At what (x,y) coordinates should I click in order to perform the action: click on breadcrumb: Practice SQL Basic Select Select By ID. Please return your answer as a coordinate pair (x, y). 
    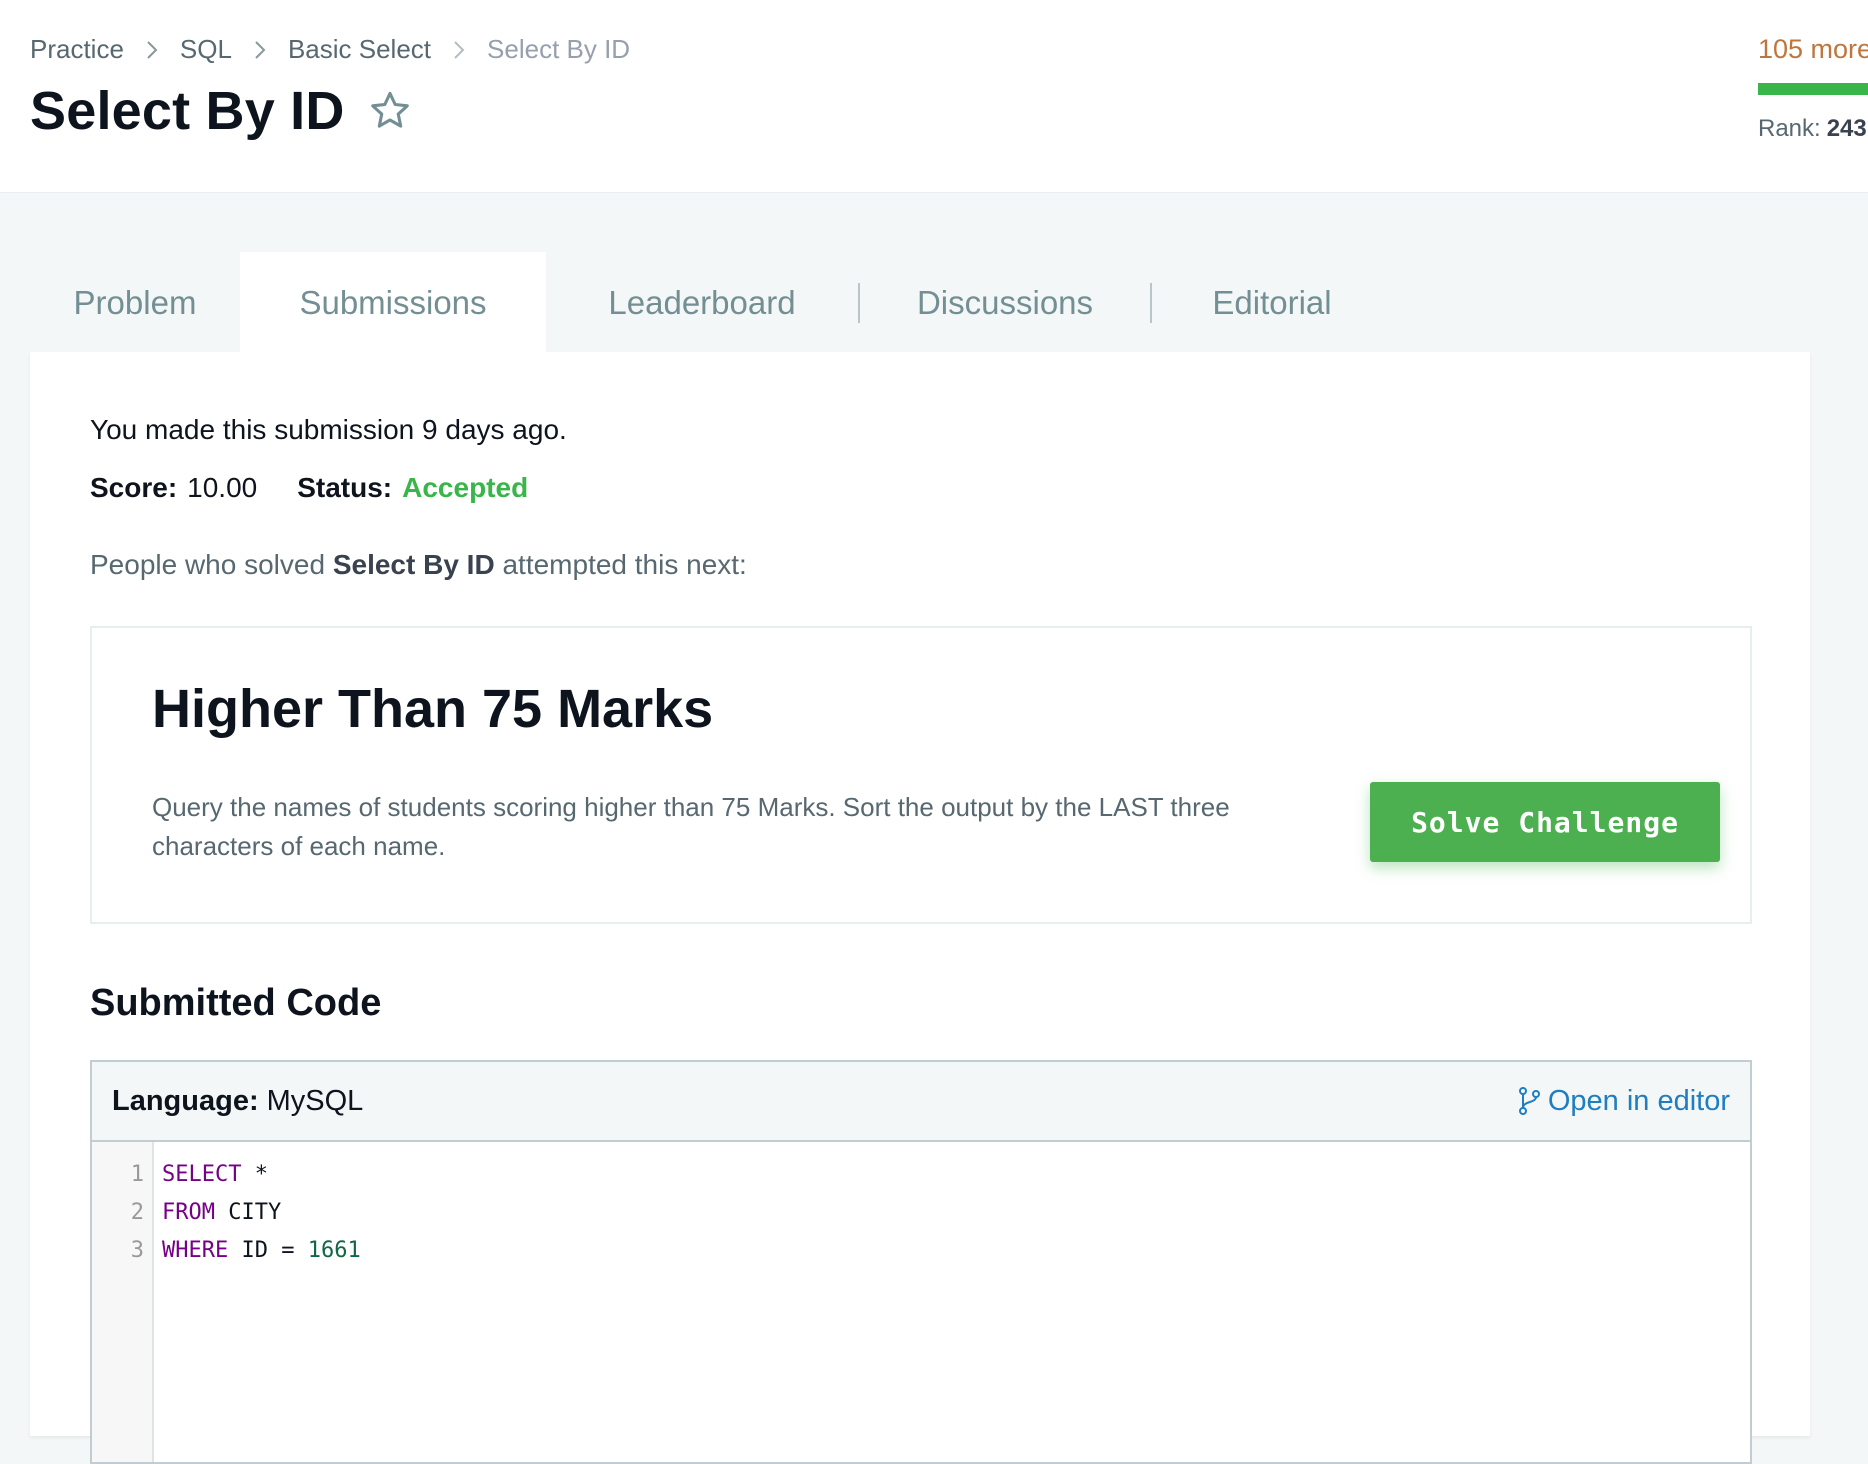
    Looking at the image, I should click on (330, 49).